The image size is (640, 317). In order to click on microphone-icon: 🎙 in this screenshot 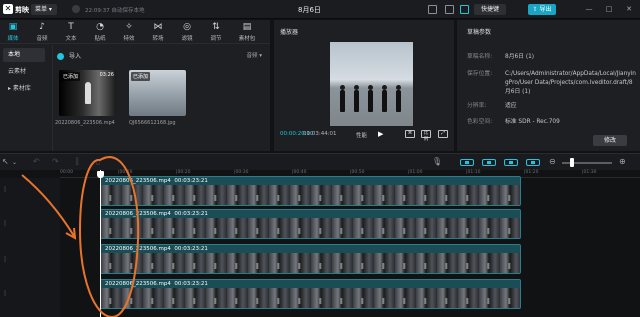, I will do `click(437, 161)`.